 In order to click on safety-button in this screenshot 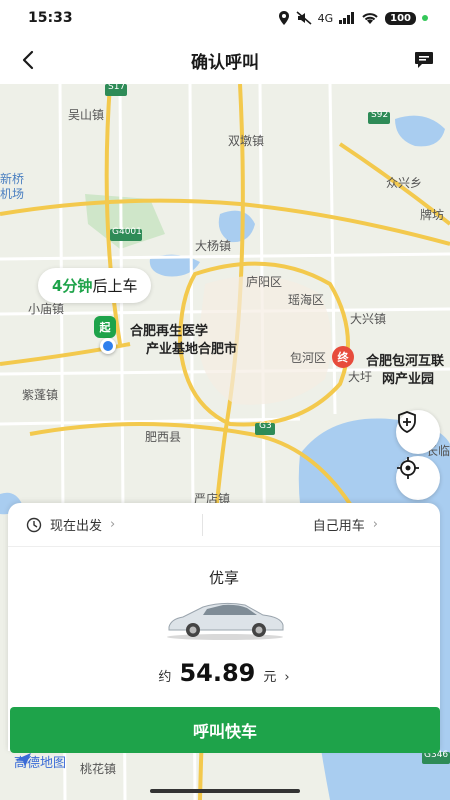, I will do `click(418, 432)`.